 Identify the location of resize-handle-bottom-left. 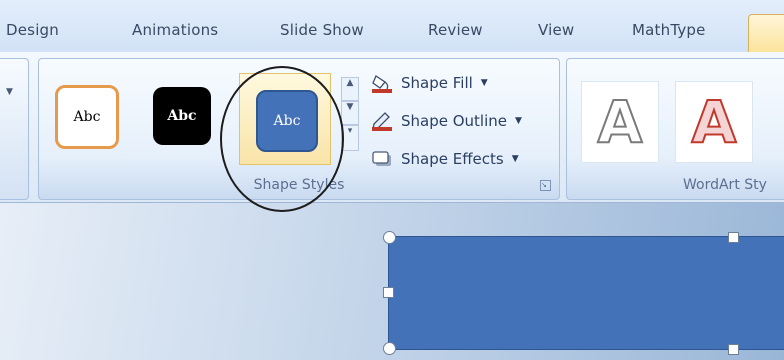
(389, 348).